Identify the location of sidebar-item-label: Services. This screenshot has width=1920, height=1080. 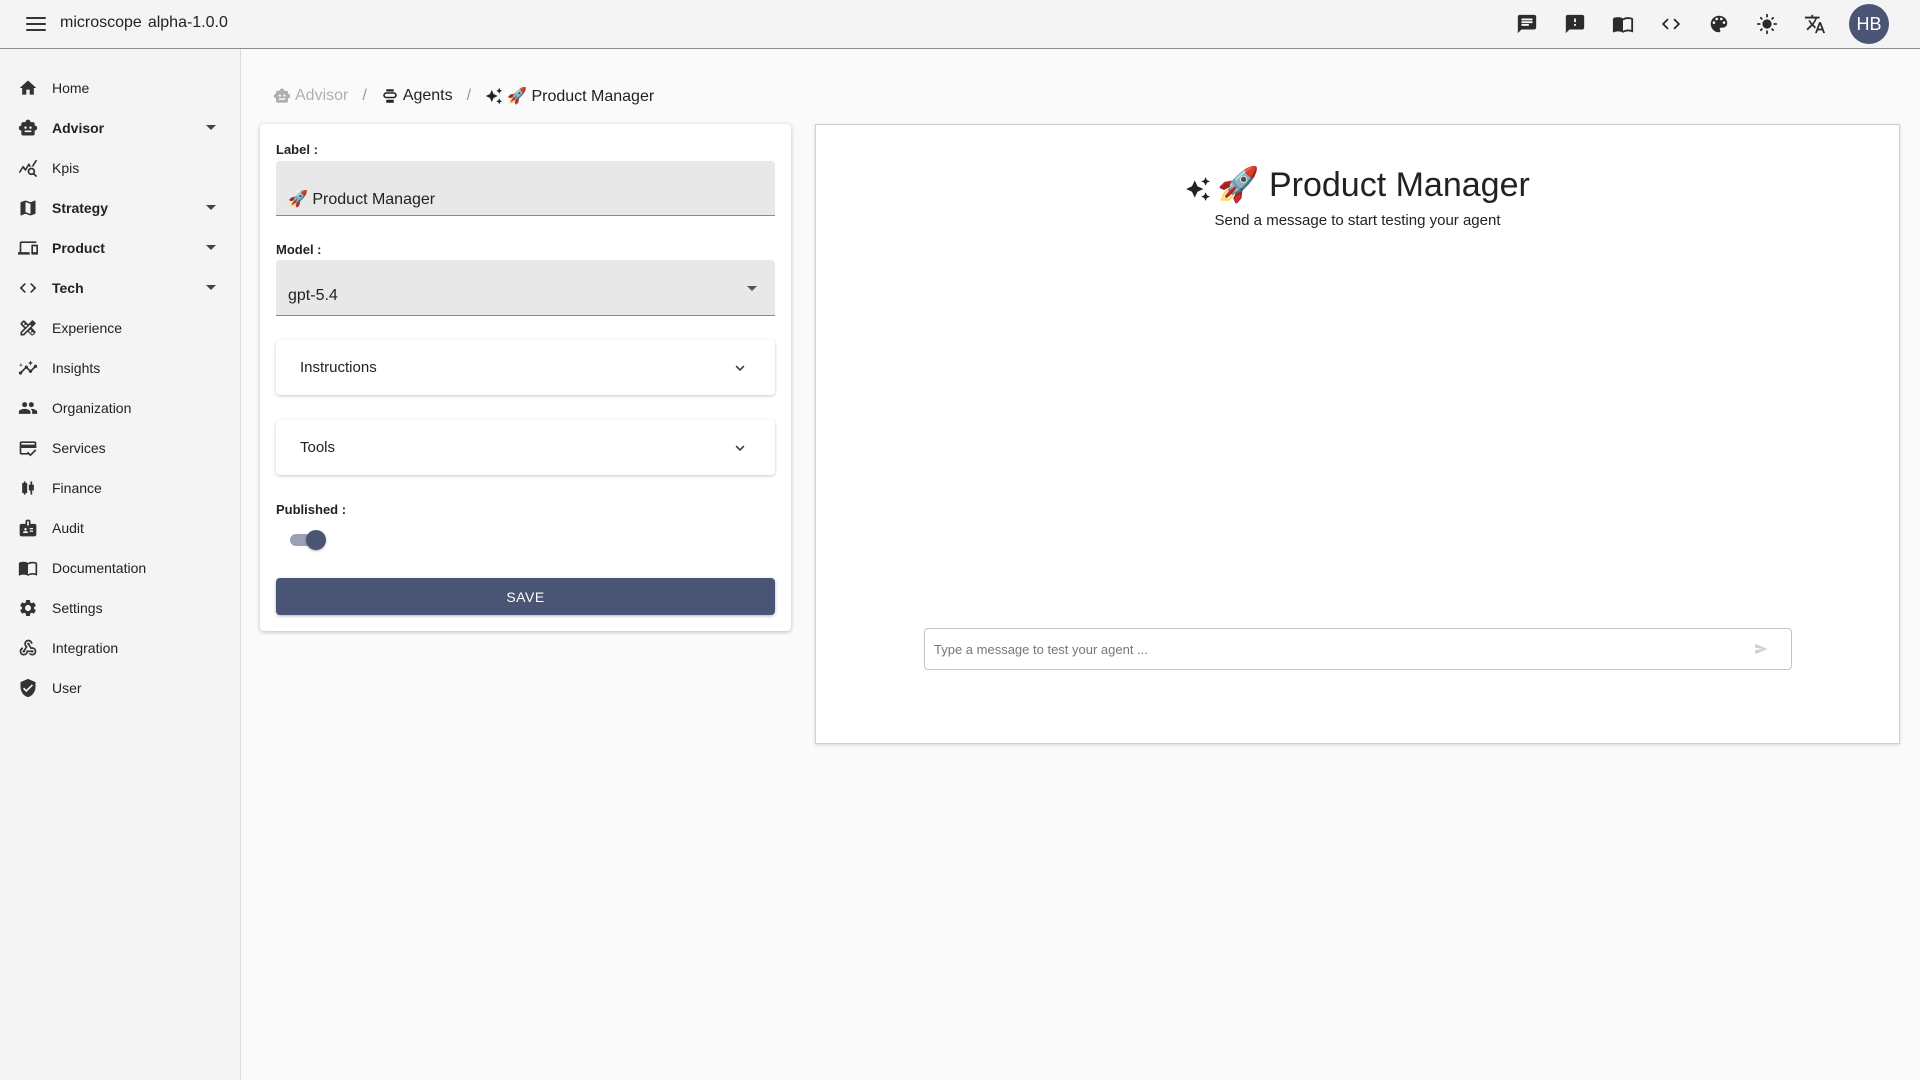
(79, 448).